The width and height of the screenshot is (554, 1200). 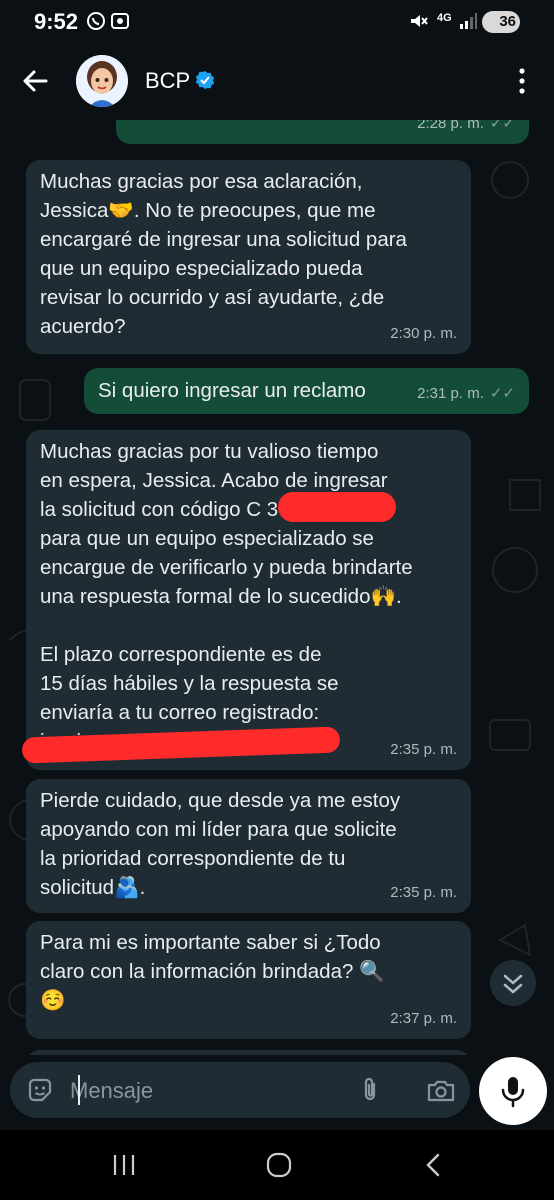 I want to click on message-outgoing: 2:28 p. m. ✓✓, so click(x=322, y=132).